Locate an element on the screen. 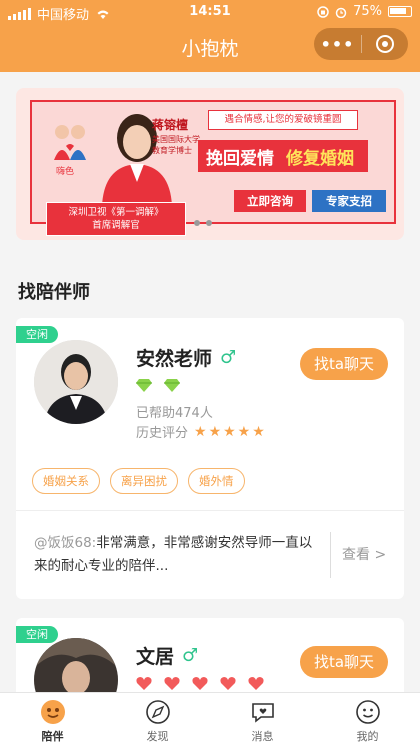 This screenshot has width=420, height=747. rating-row: 历史评分 ★★★★★ is located at coordinates (201, 432).